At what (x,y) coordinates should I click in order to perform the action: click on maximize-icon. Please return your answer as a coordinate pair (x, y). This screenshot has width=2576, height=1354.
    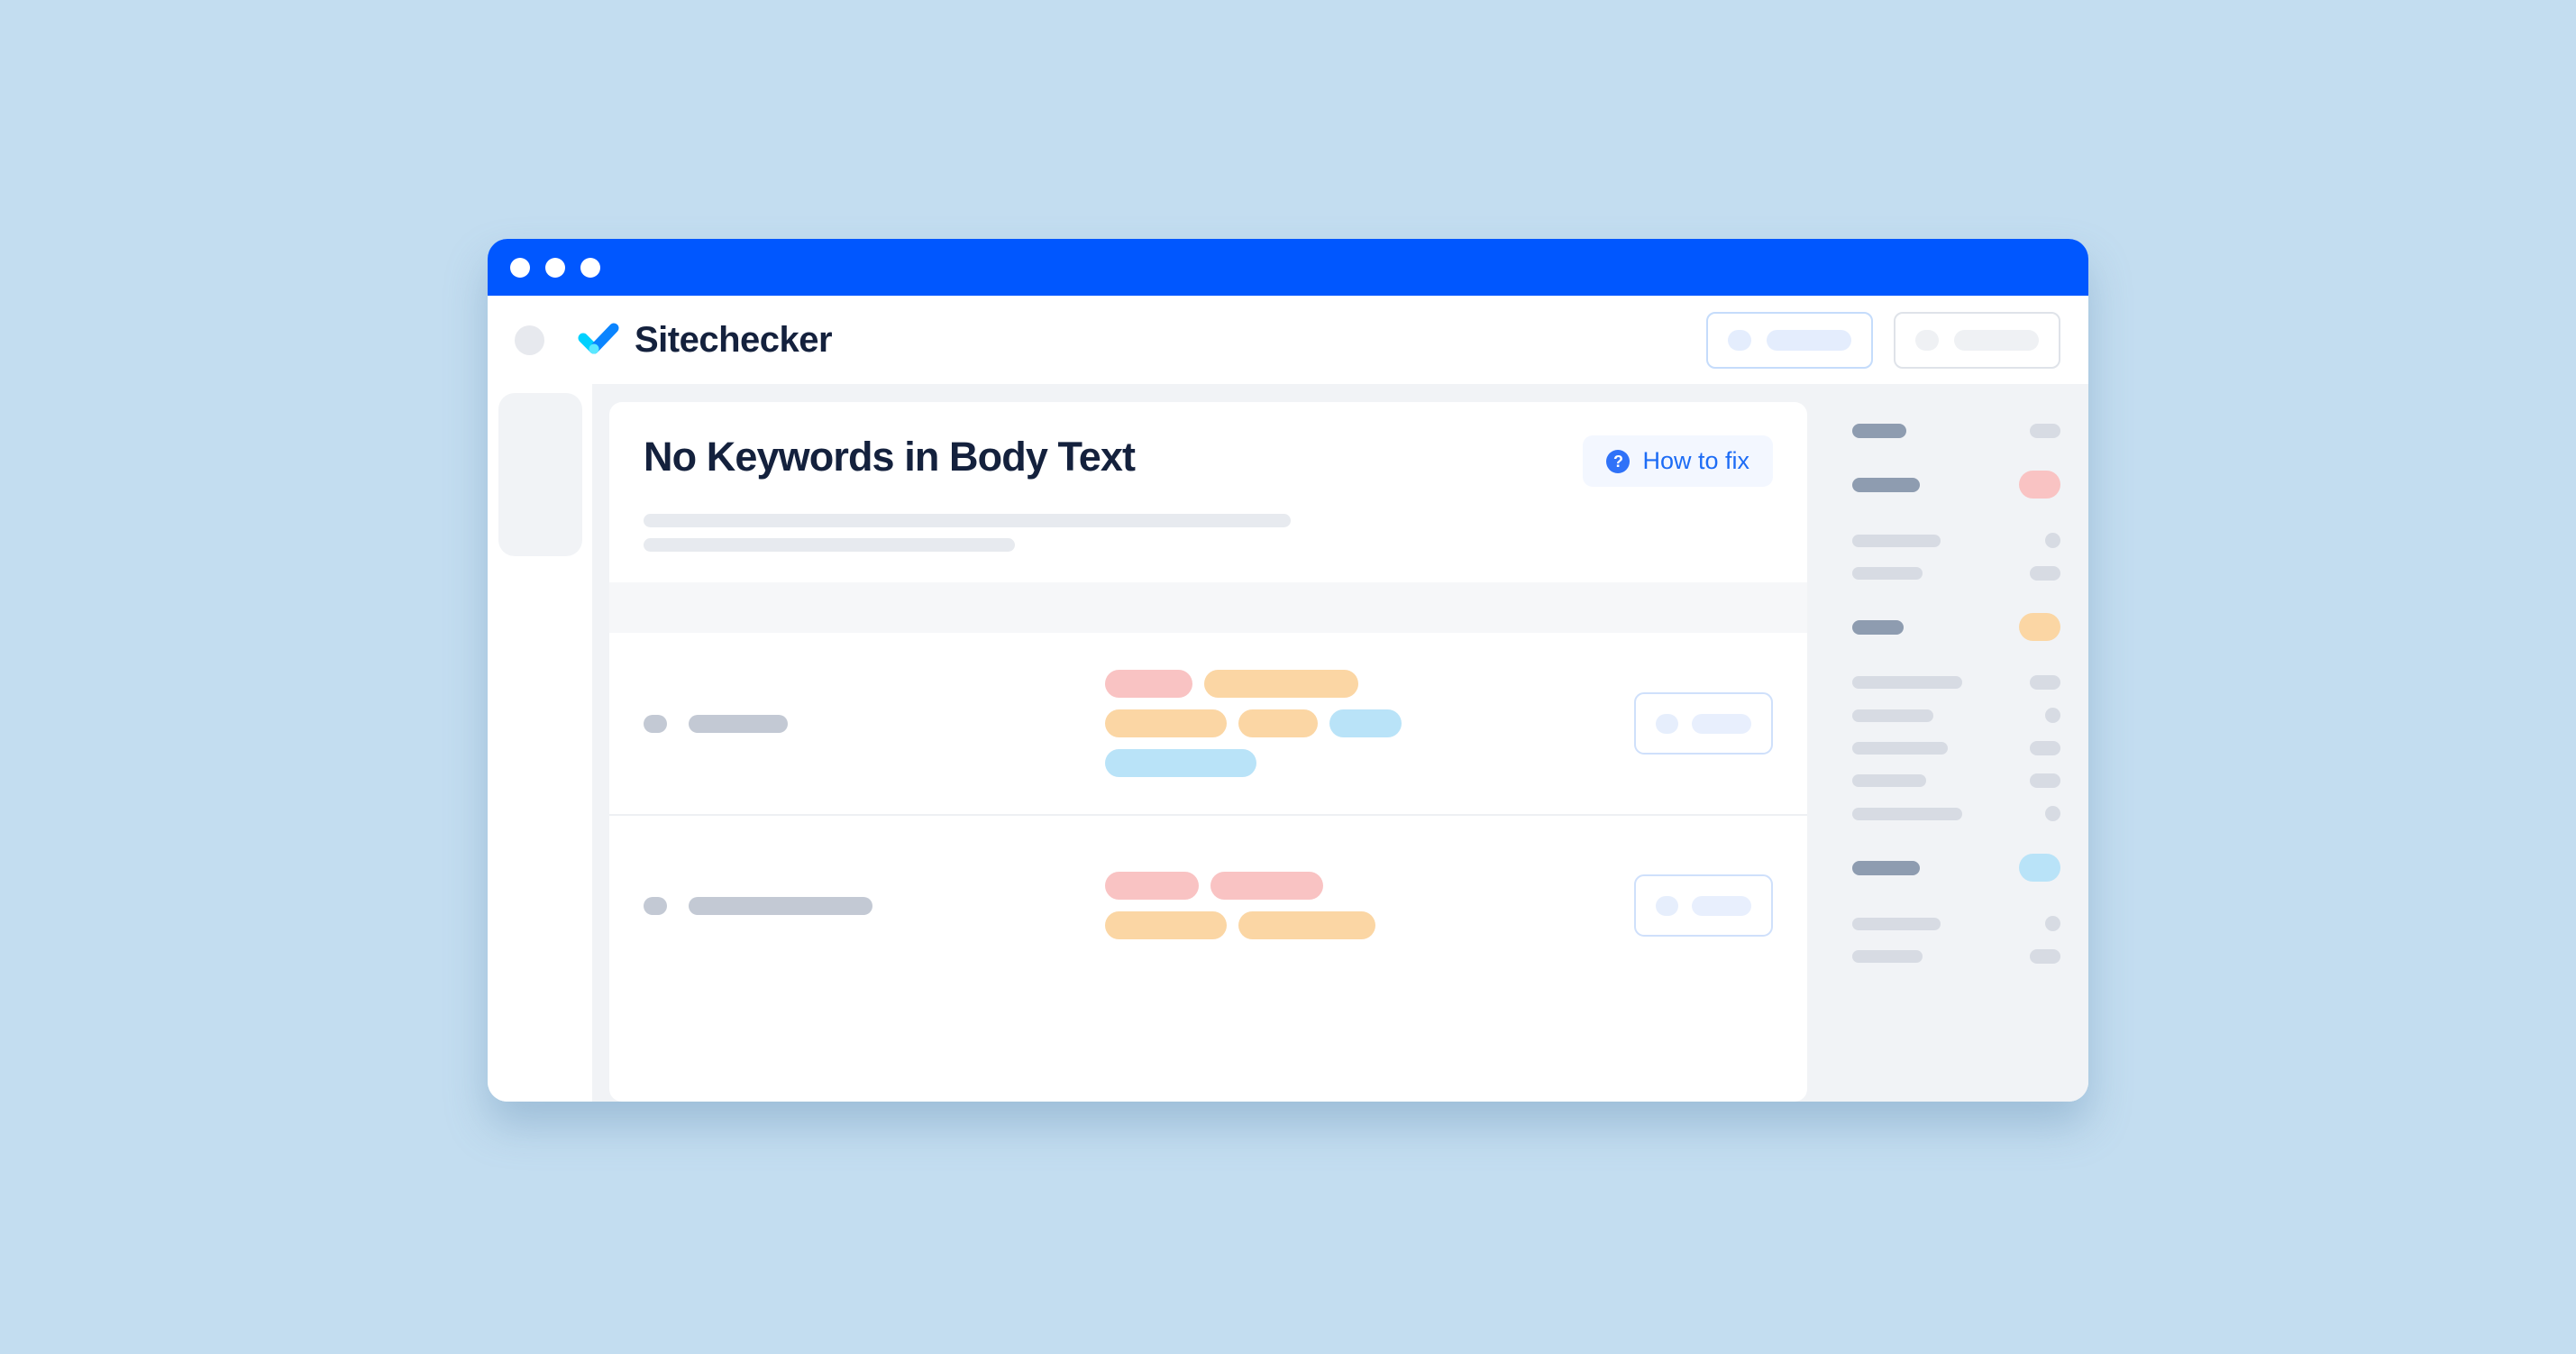
    Looking at the image, I should click on (590, 267).